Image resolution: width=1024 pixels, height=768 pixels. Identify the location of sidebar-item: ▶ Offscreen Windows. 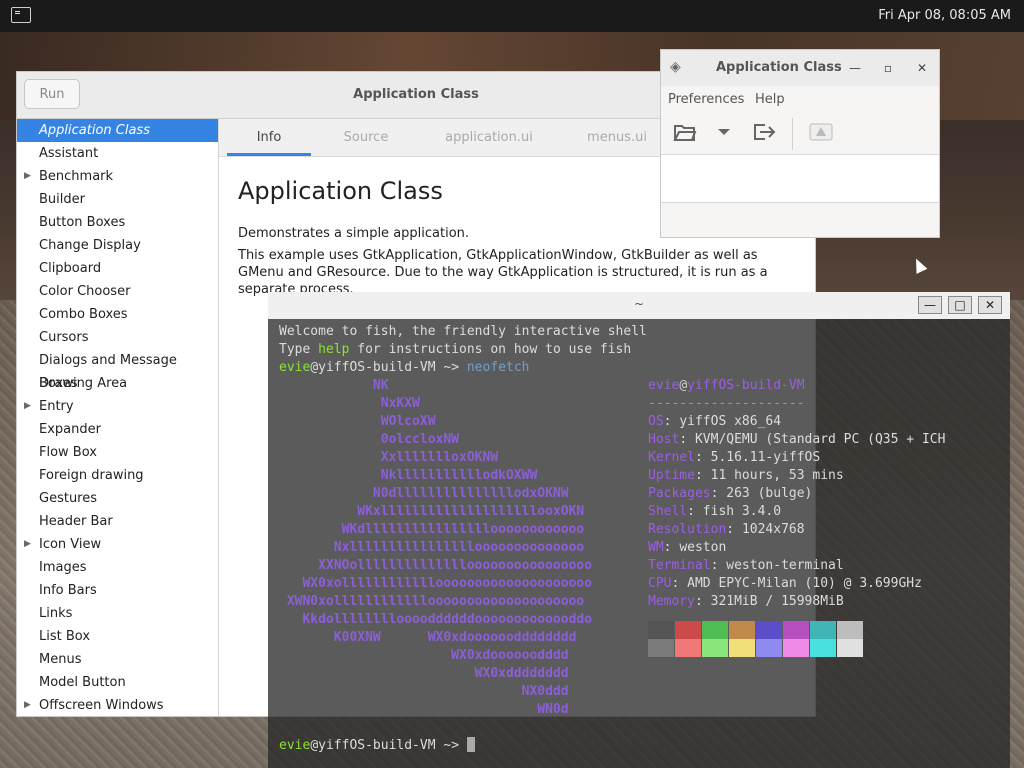
(117, 705).